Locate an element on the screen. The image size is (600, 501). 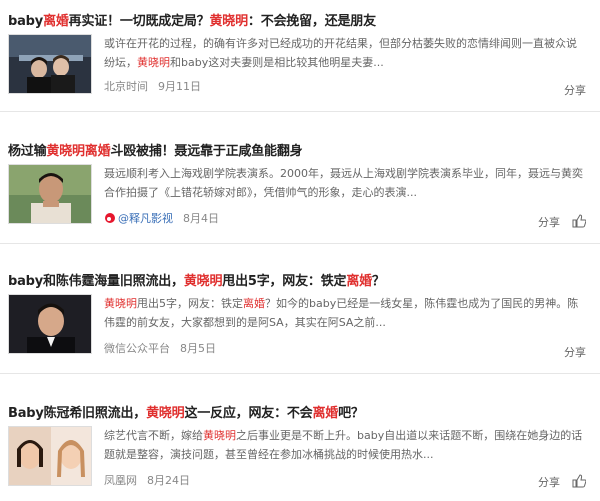
news-date: 8月24日 is located at coordinates (168, 480).